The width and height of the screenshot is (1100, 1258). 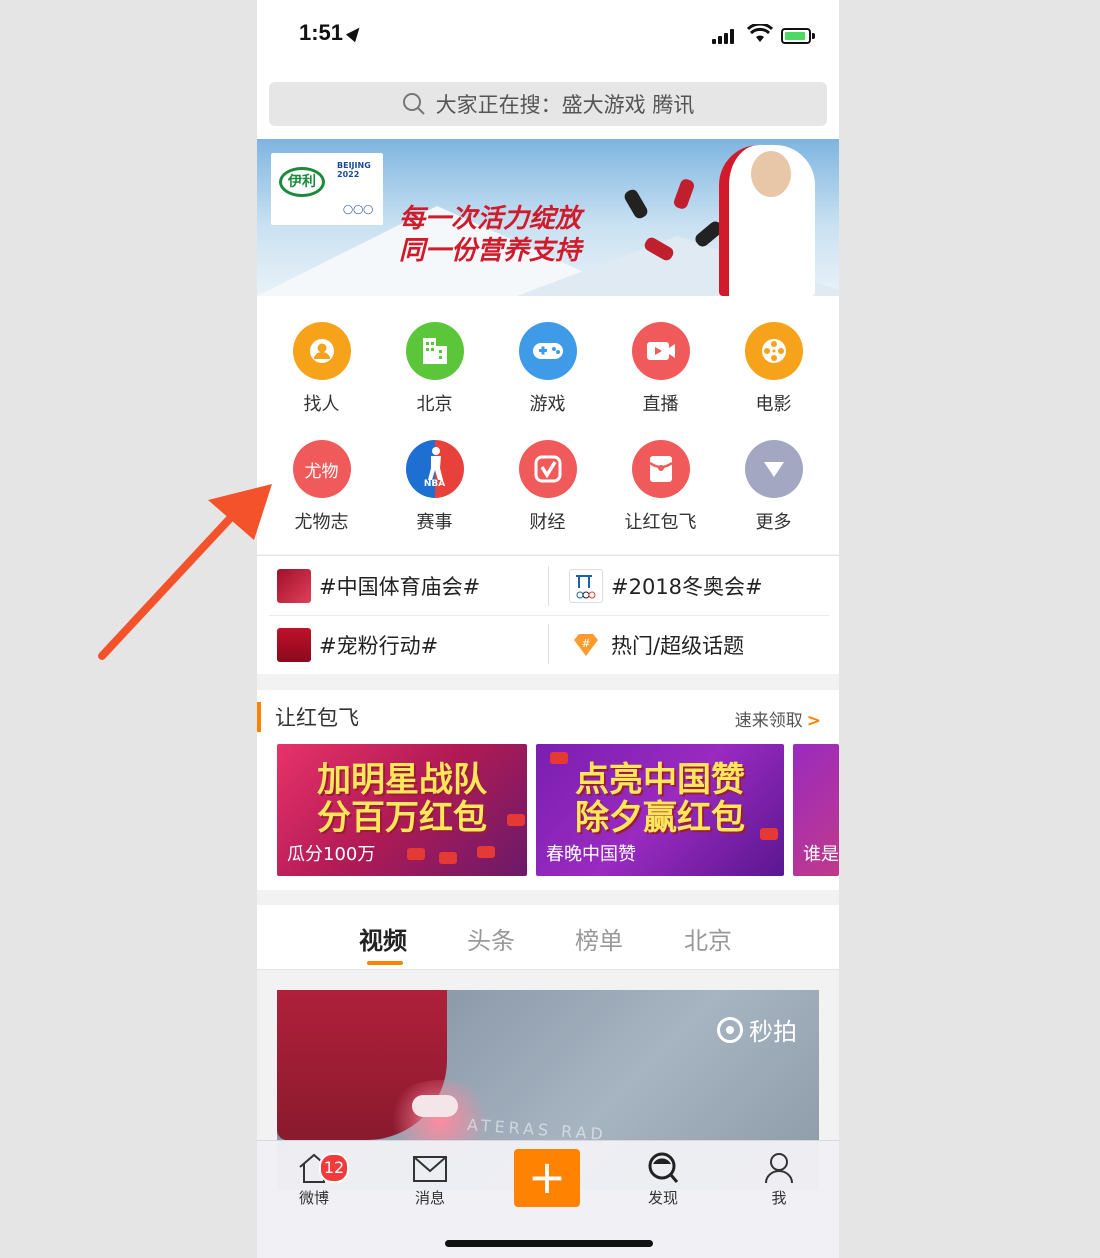 What do you see at coordinates (321, 404) in the screenshot?
I see `grid-label: 找人` at bounding box center [321, 404].